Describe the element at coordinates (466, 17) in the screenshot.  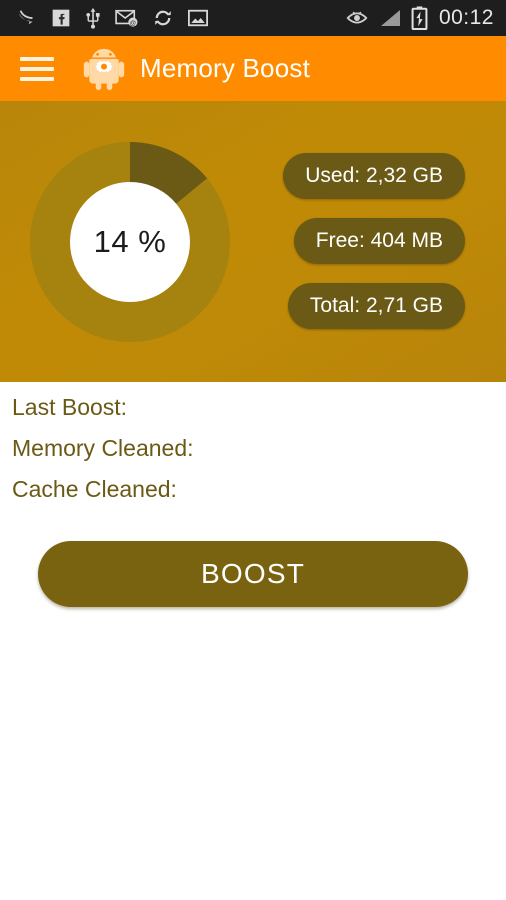
I see `status-bar-clock: 00:12` at that location.